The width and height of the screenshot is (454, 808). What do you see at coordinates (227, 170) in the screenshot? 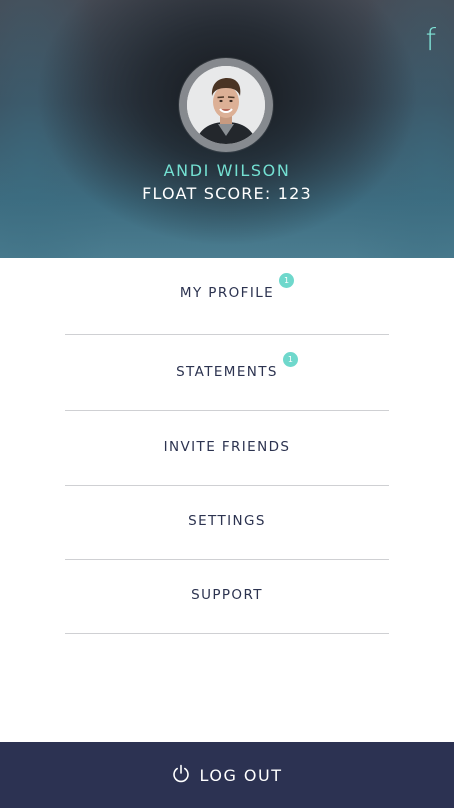
I see `user-name: ANDI WILSON` at bounding box center [227, 170].